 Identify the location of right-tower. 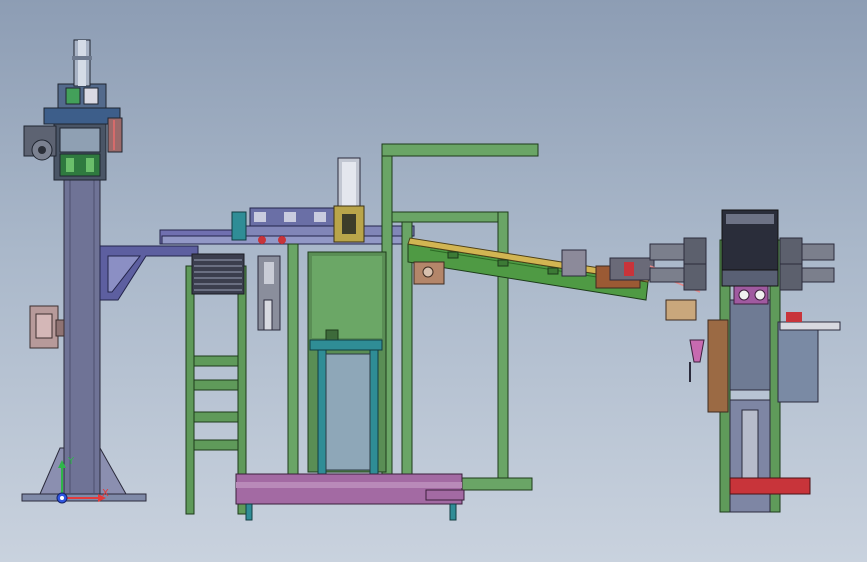
(745, 361).